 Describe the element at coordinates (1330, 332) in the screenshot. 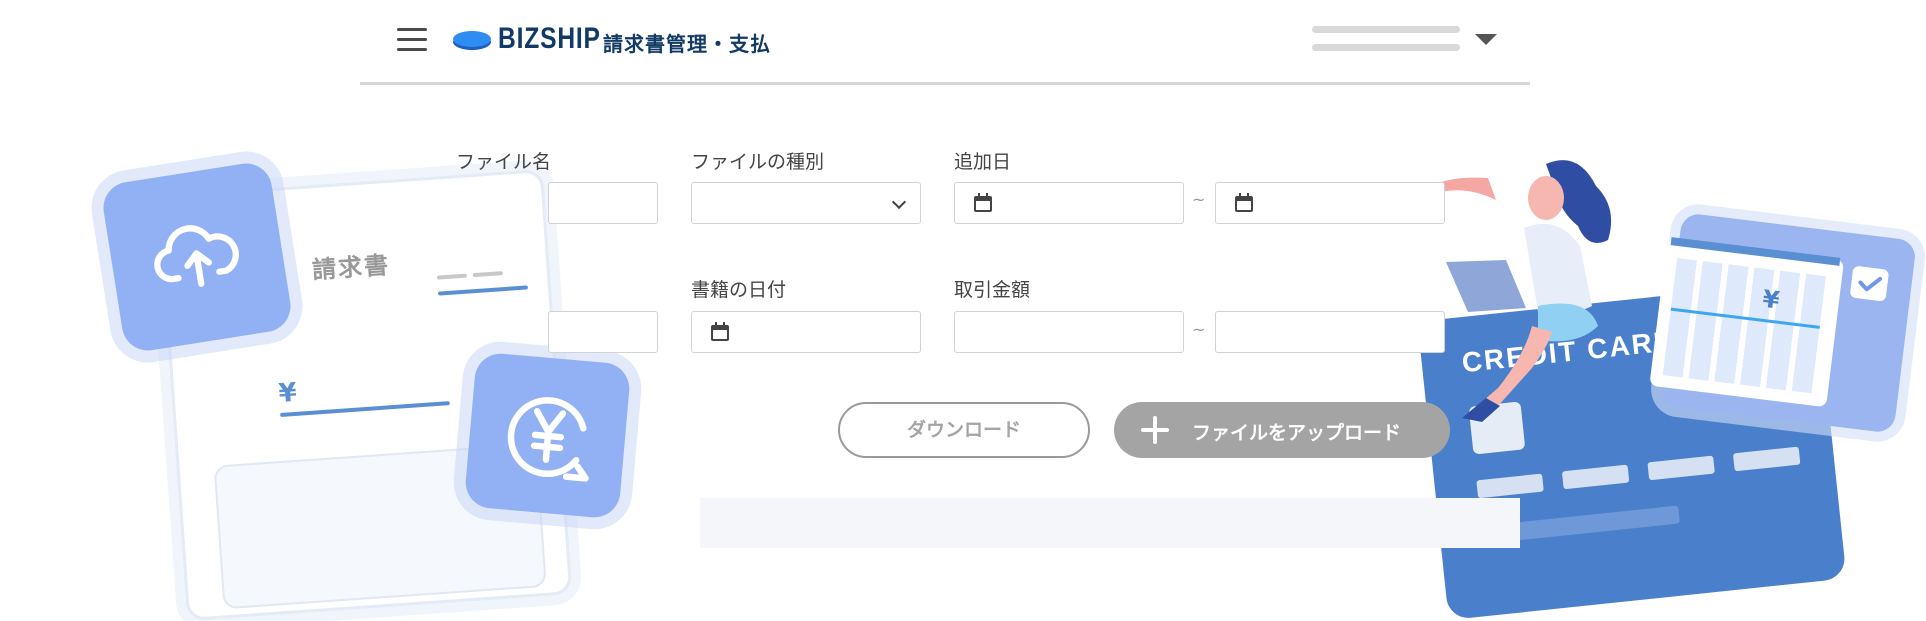

I see `amount-to` at that location.